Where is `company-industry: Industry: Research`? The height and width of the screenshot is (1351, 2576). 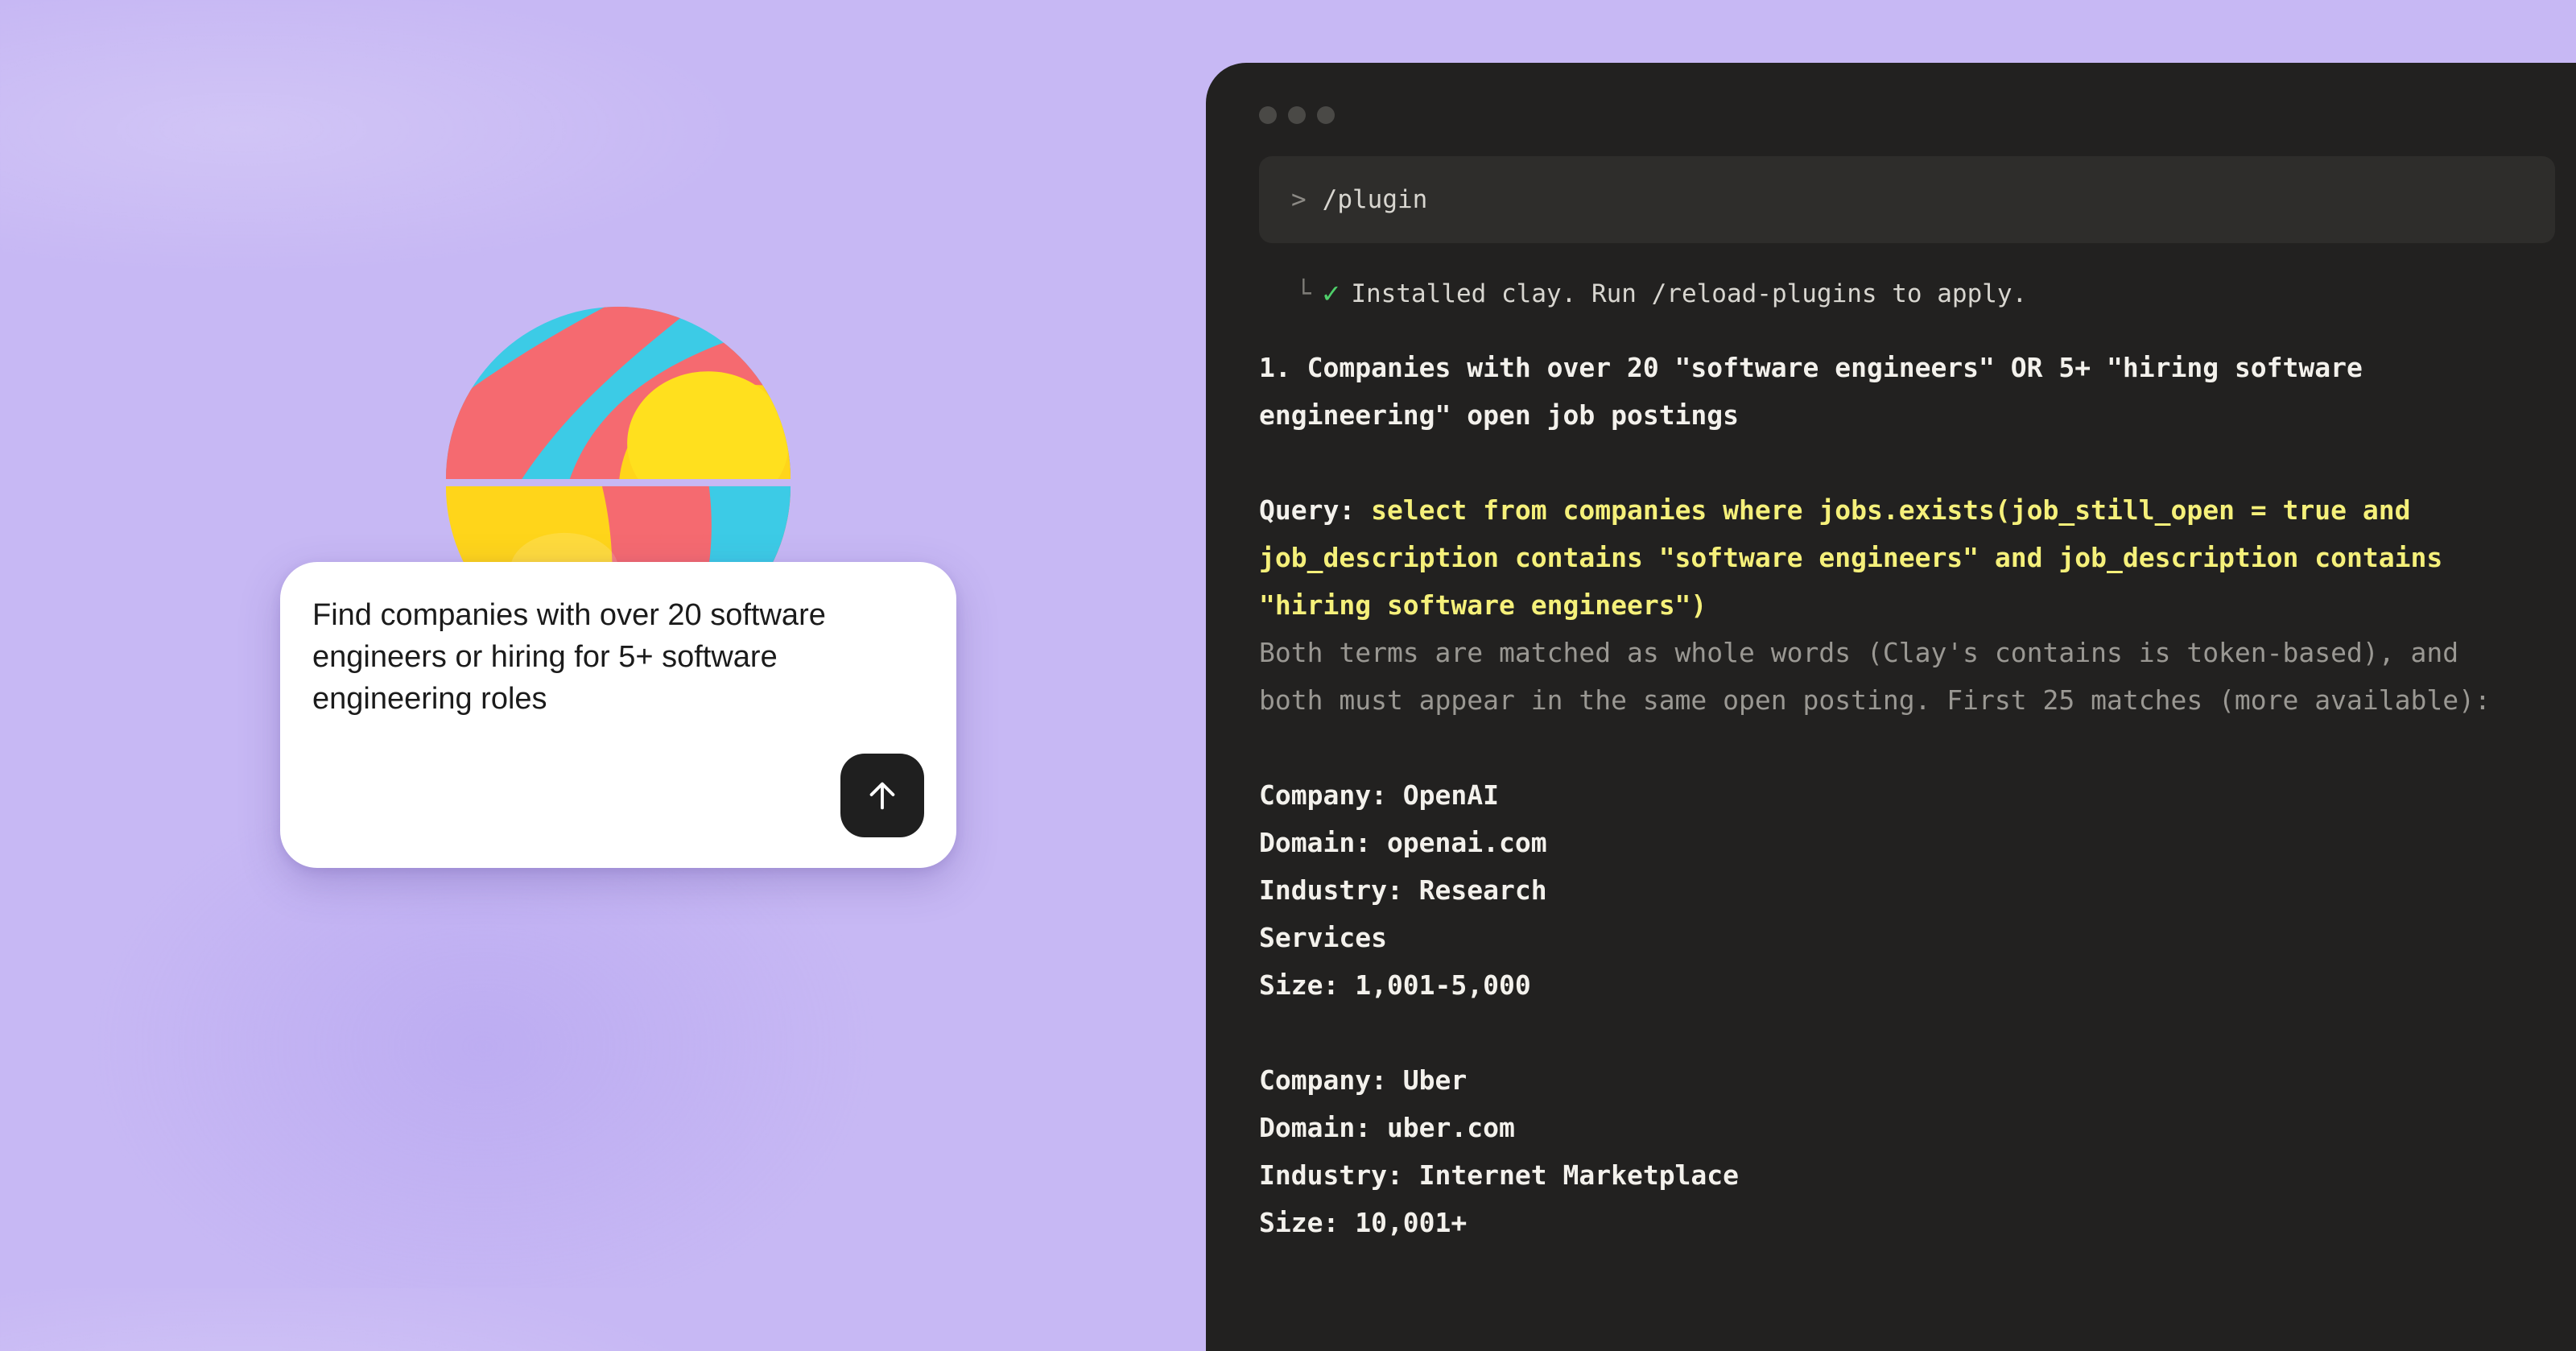 company-industry: Industry: Research is located at coordinates (1403, 890).